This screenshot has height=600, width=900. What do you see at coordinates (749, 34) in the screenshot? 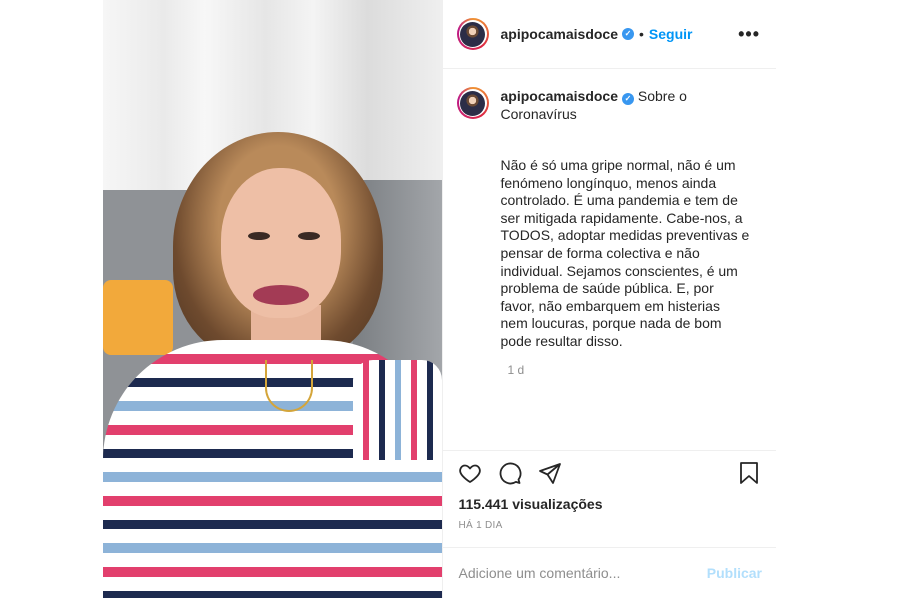
I see `more-options-icon: •••` at bounding box center [749, 34].